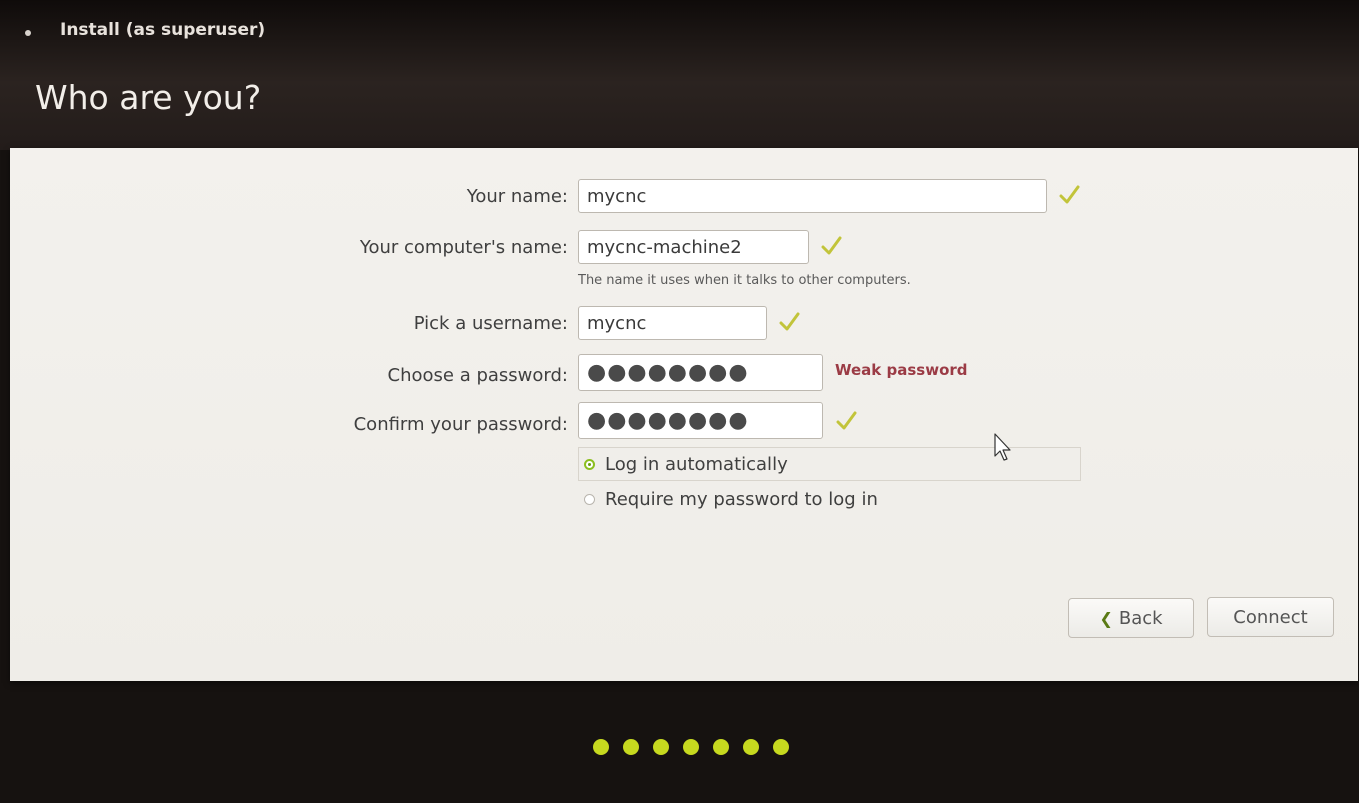 Image resolution: width=1359 pixels, height=803 pixels. What do you see at coordinates (812, 196) in the screenshot?
I see `name-field` at bounding box center [812, 196].